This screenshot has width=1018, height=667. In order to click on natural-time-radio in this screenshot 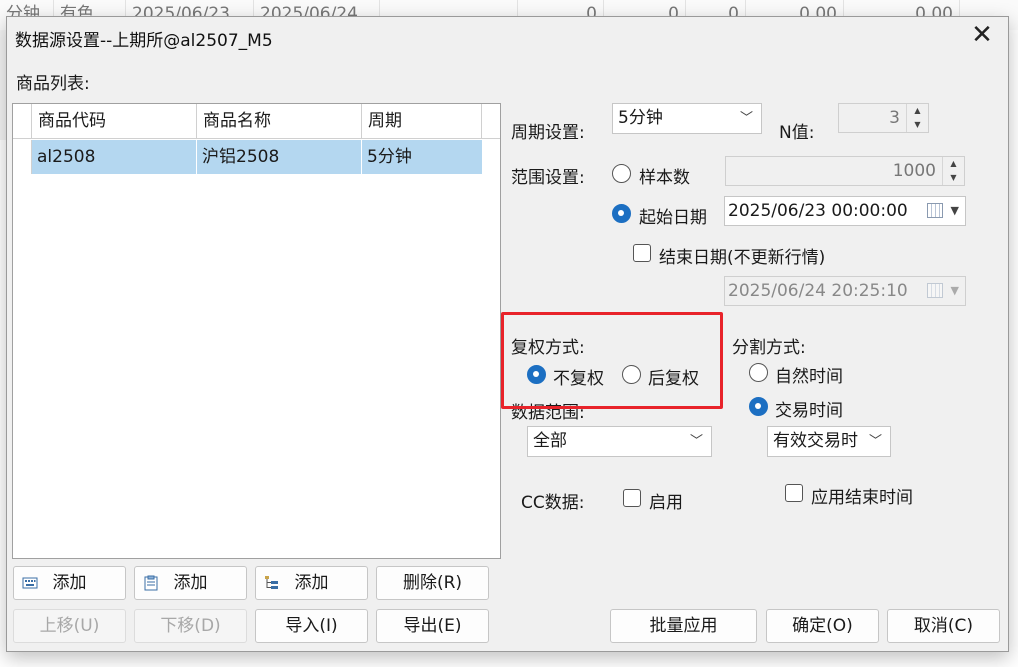, I will do `click(758, 372)`.